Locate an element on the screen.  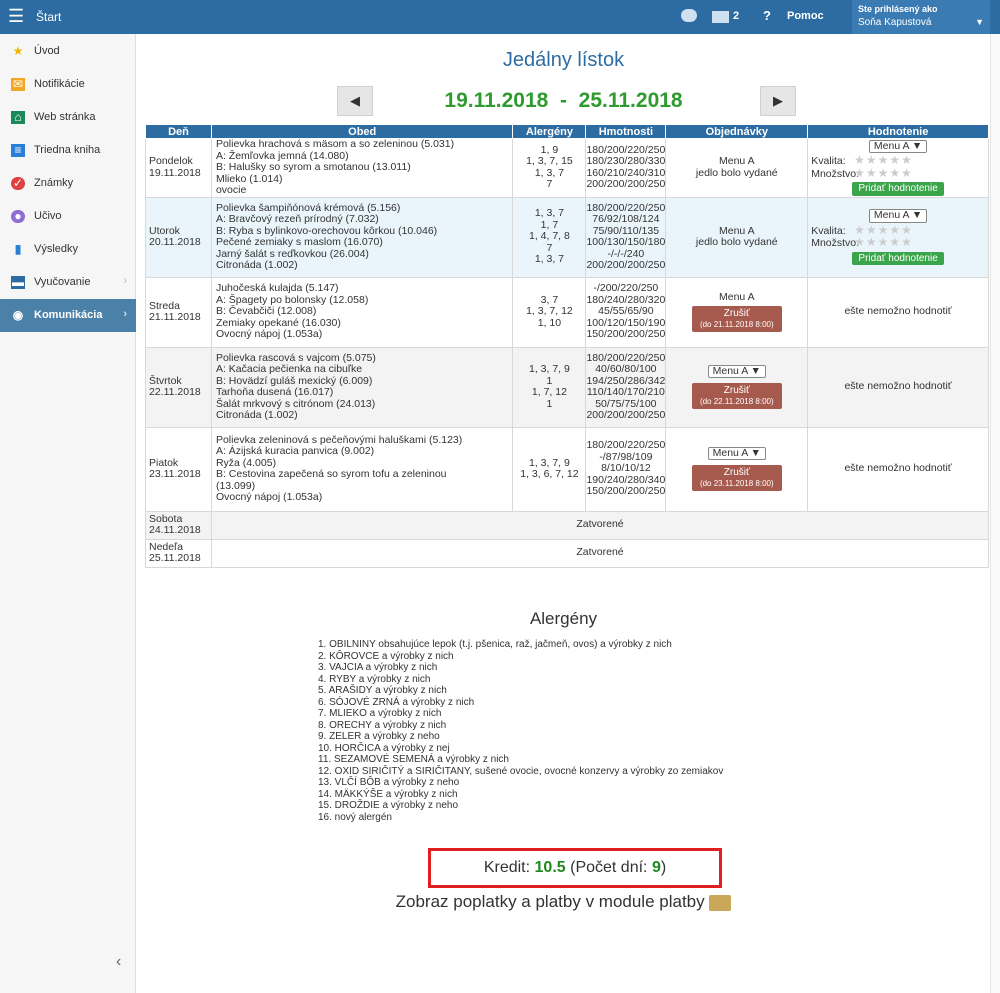
allergen-item: 11. SEZAMOVÉ SEMENÁ a výrobky z nich is located at coordinates (413, 759).